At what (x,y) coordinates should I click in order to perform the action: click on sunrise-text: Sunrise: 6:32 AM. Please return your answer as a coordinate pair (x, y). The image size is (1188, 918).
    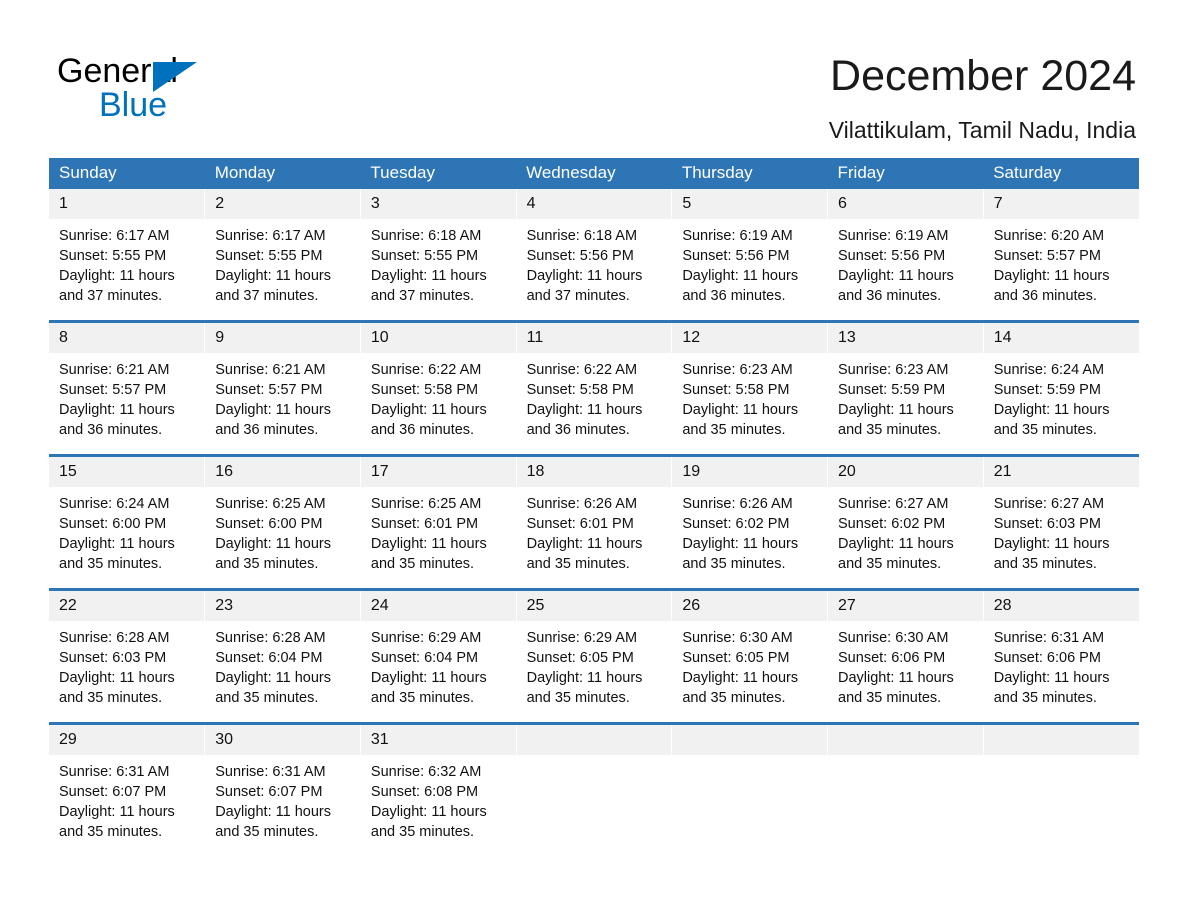
    Looking at the image, I should click on (426, 772).